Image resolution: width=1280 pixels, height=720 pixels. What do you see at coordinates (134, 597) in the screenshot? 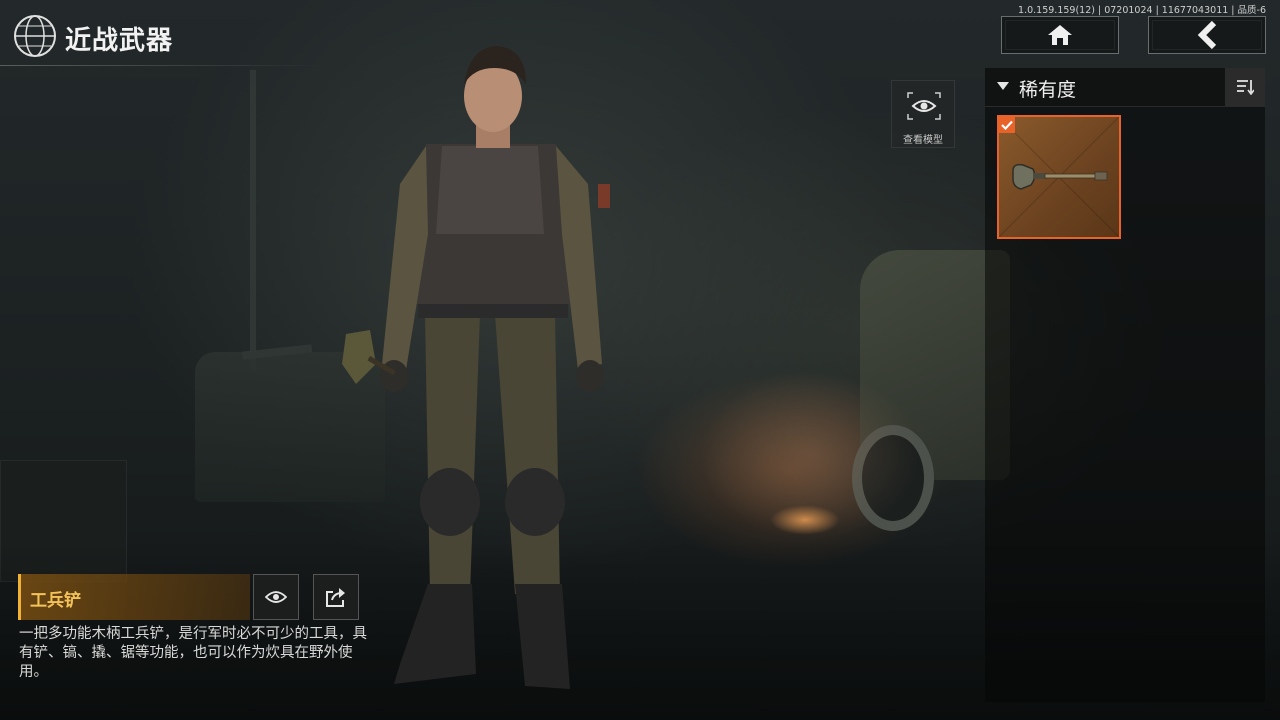
I see `weapon-name-bar: 工兵铲` at bounding box center [134, 597].